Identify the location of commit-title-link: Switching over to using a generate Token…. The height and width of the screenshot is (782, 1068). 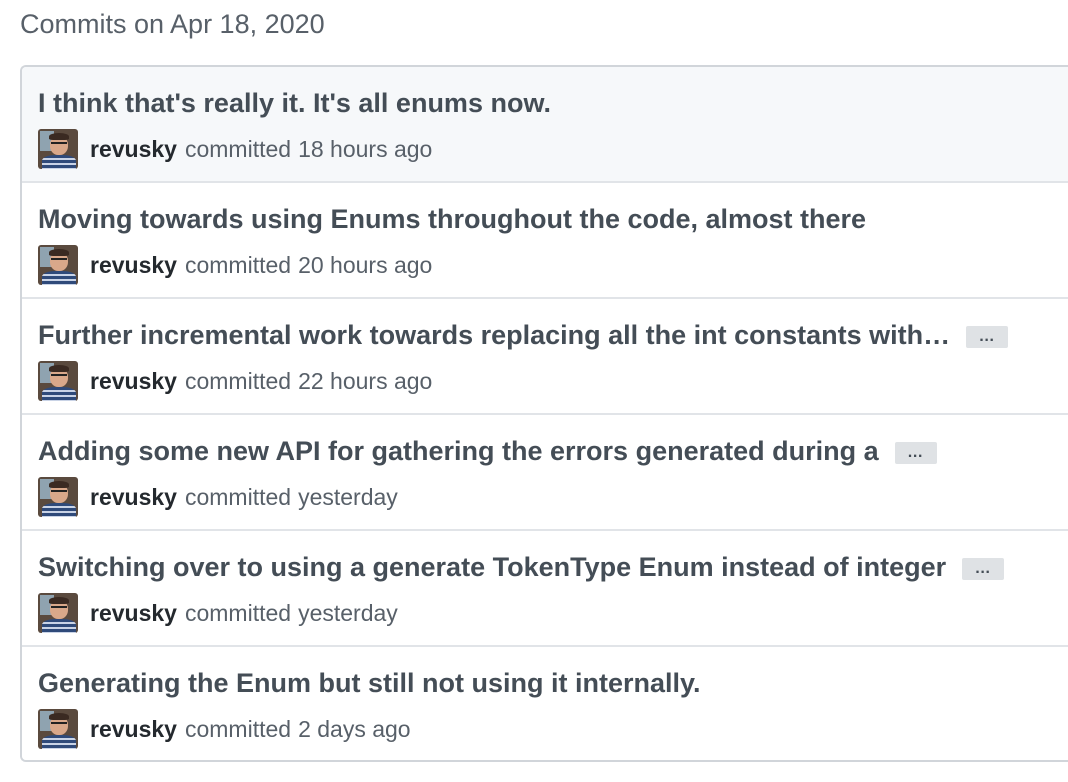
(492, 567).